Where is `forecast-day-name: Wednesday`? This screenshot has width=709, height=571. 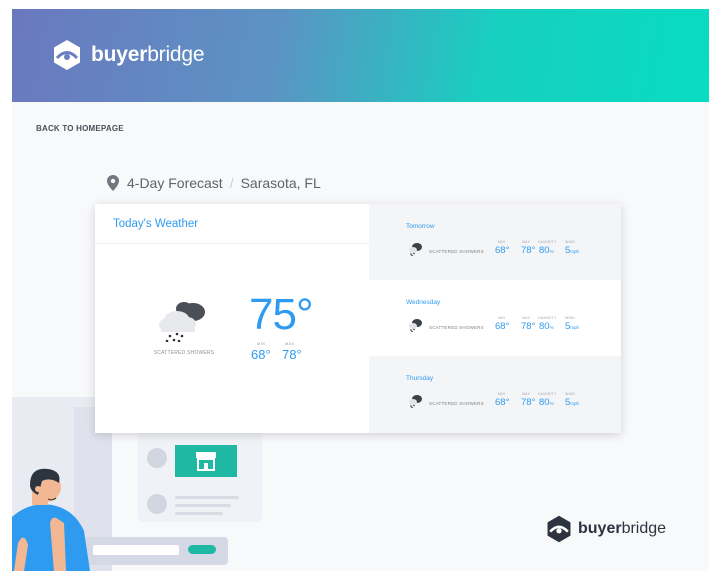 forecast-day-name: Wednesday is located at coordinates (423, 302).